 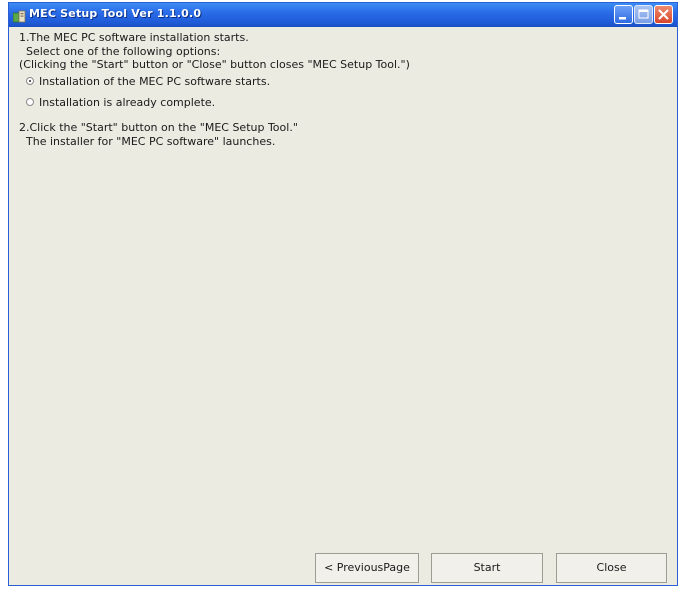 I want to click on close-button: Close, so click(x=611, y=568).